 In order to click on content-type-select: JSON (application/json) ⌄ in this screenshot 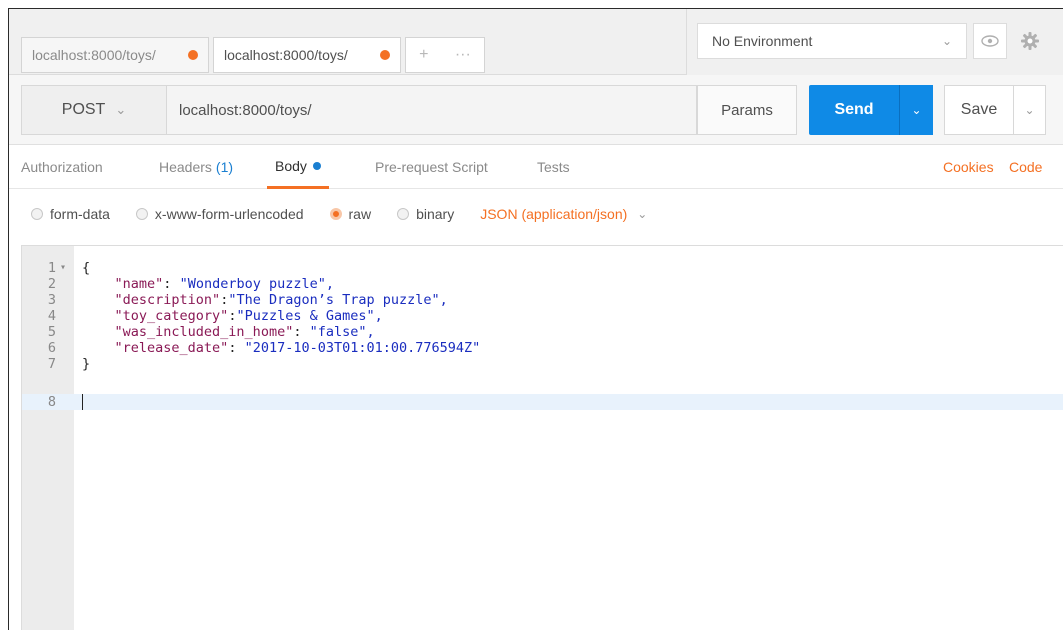, I will do `click(563, 214)`.